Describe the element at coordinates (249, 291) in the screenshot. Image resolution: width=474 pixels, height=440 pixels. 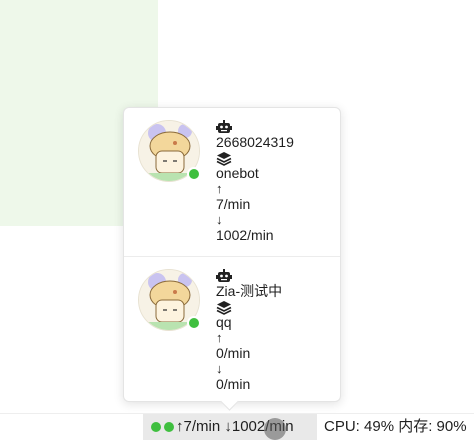
I see `bot-id: Zia-测试中` at that location.